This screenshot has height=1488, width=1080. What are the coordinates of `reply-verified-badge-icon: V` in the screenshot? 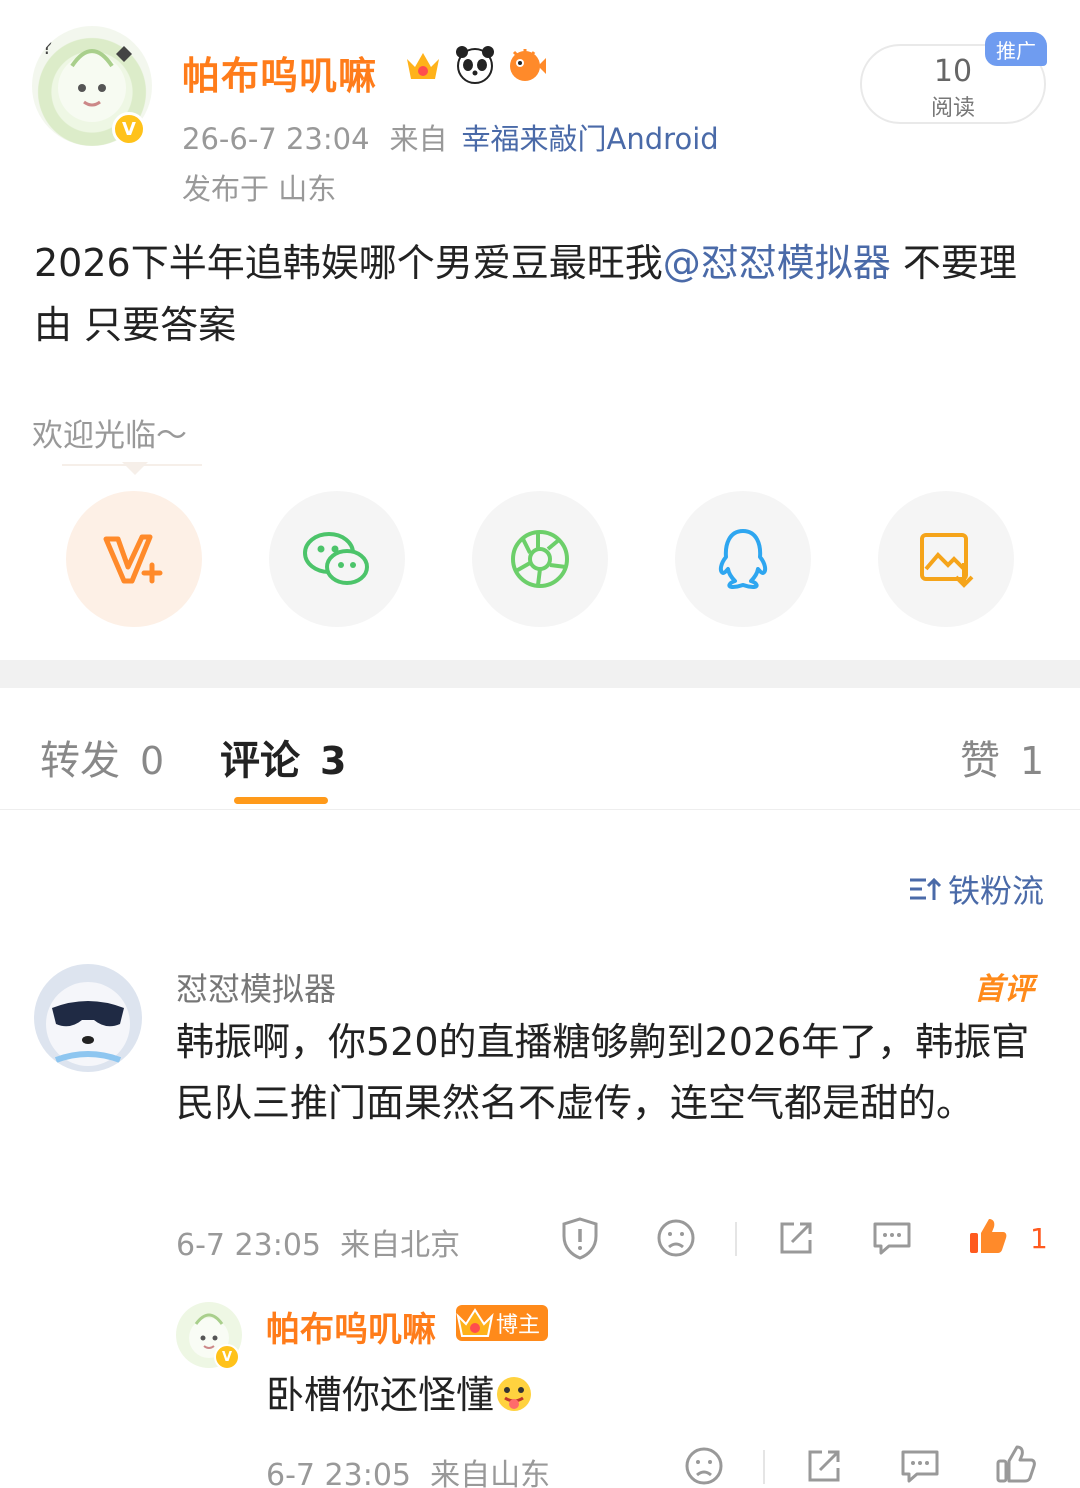 It's located at (227, 1357).